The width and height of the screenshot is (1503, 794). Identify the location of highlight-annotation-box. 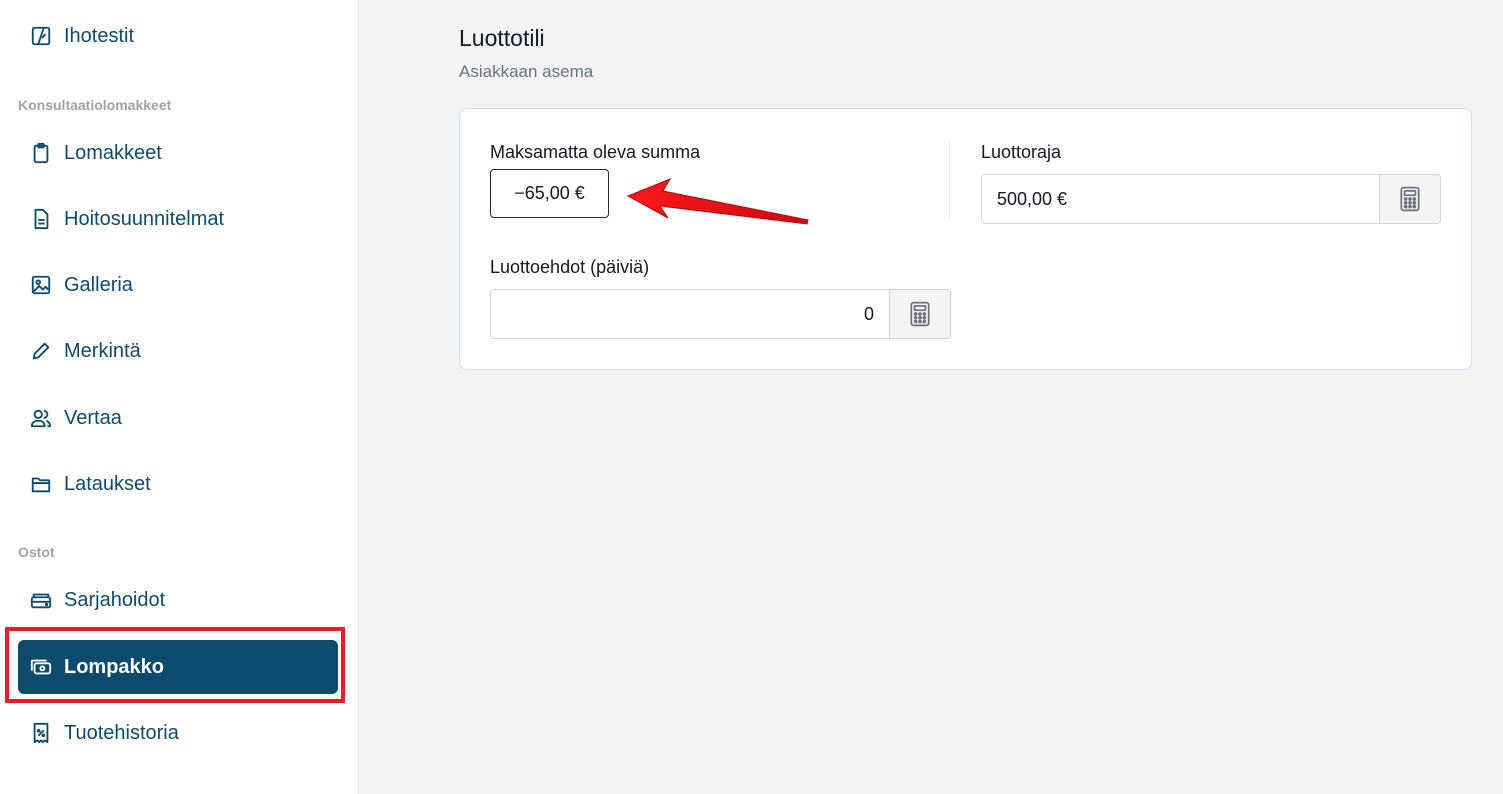
(175, 665).